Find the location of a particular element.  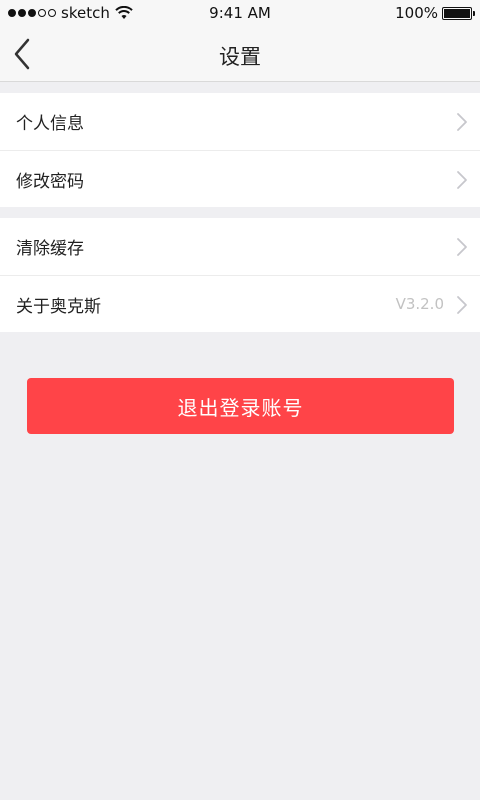

settings-item-label: 修改密码 is located at coordinates (50, 181).